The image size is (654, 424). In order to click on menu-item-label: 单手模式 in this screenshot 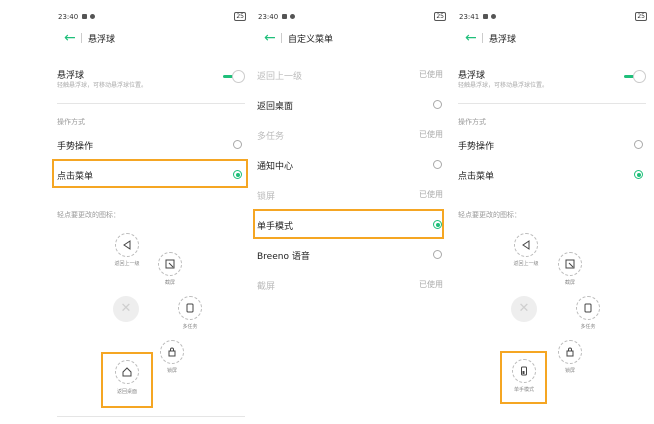, I will do `click(275, 227)`.